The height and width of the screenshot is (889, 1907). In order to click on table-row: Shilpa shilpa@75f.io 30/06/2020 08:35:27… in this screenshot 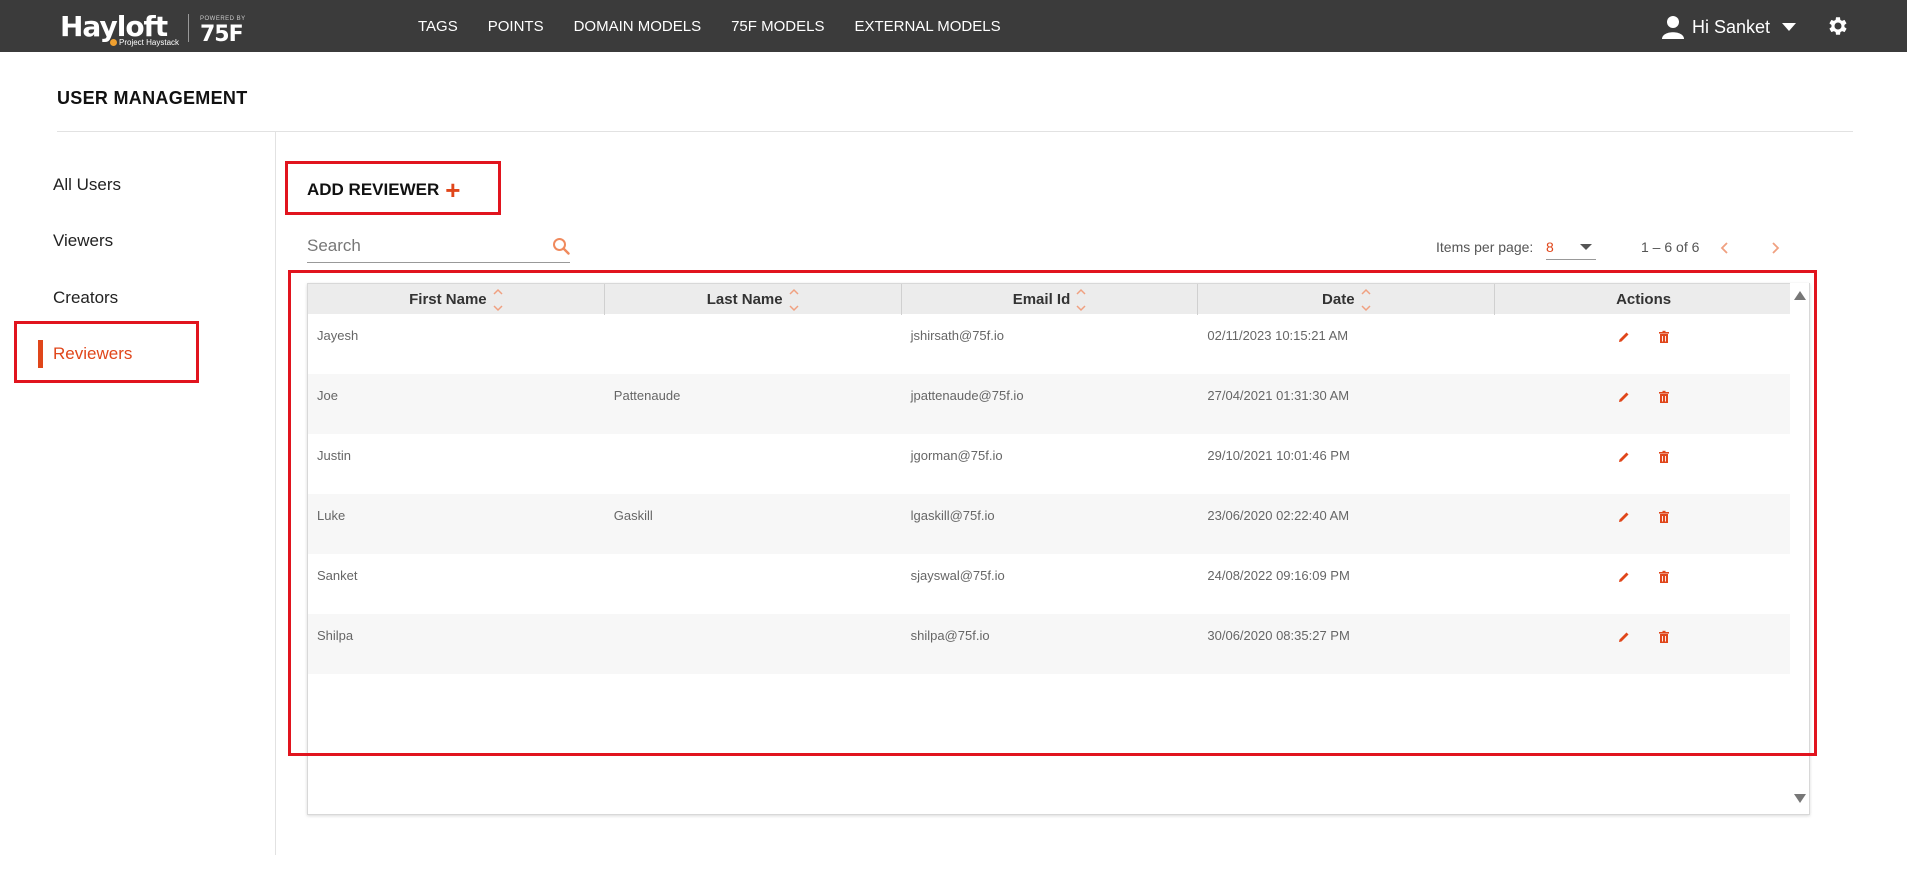, I will do `click(1050, 644)`.